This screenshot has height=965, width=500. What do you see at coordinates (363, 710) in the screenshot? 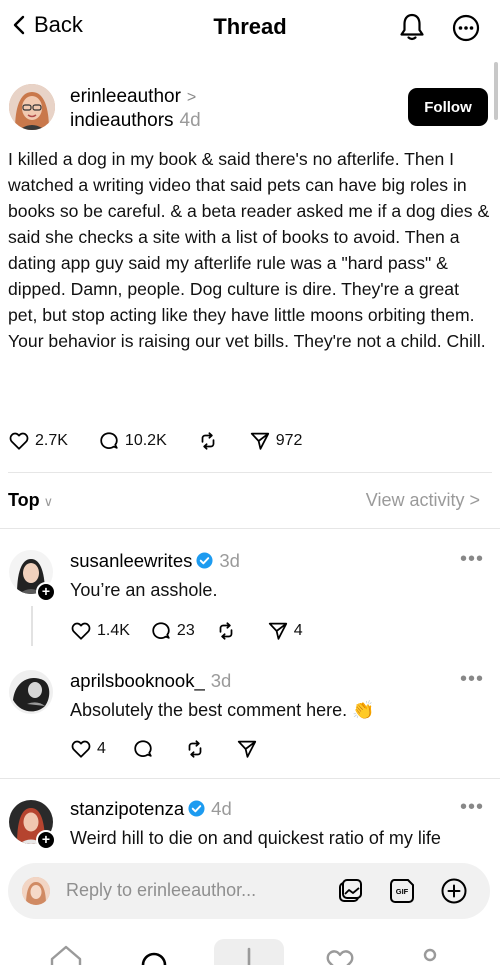
I see `clapping-hands-emoji: 👏` at bounding box center [363, 710].